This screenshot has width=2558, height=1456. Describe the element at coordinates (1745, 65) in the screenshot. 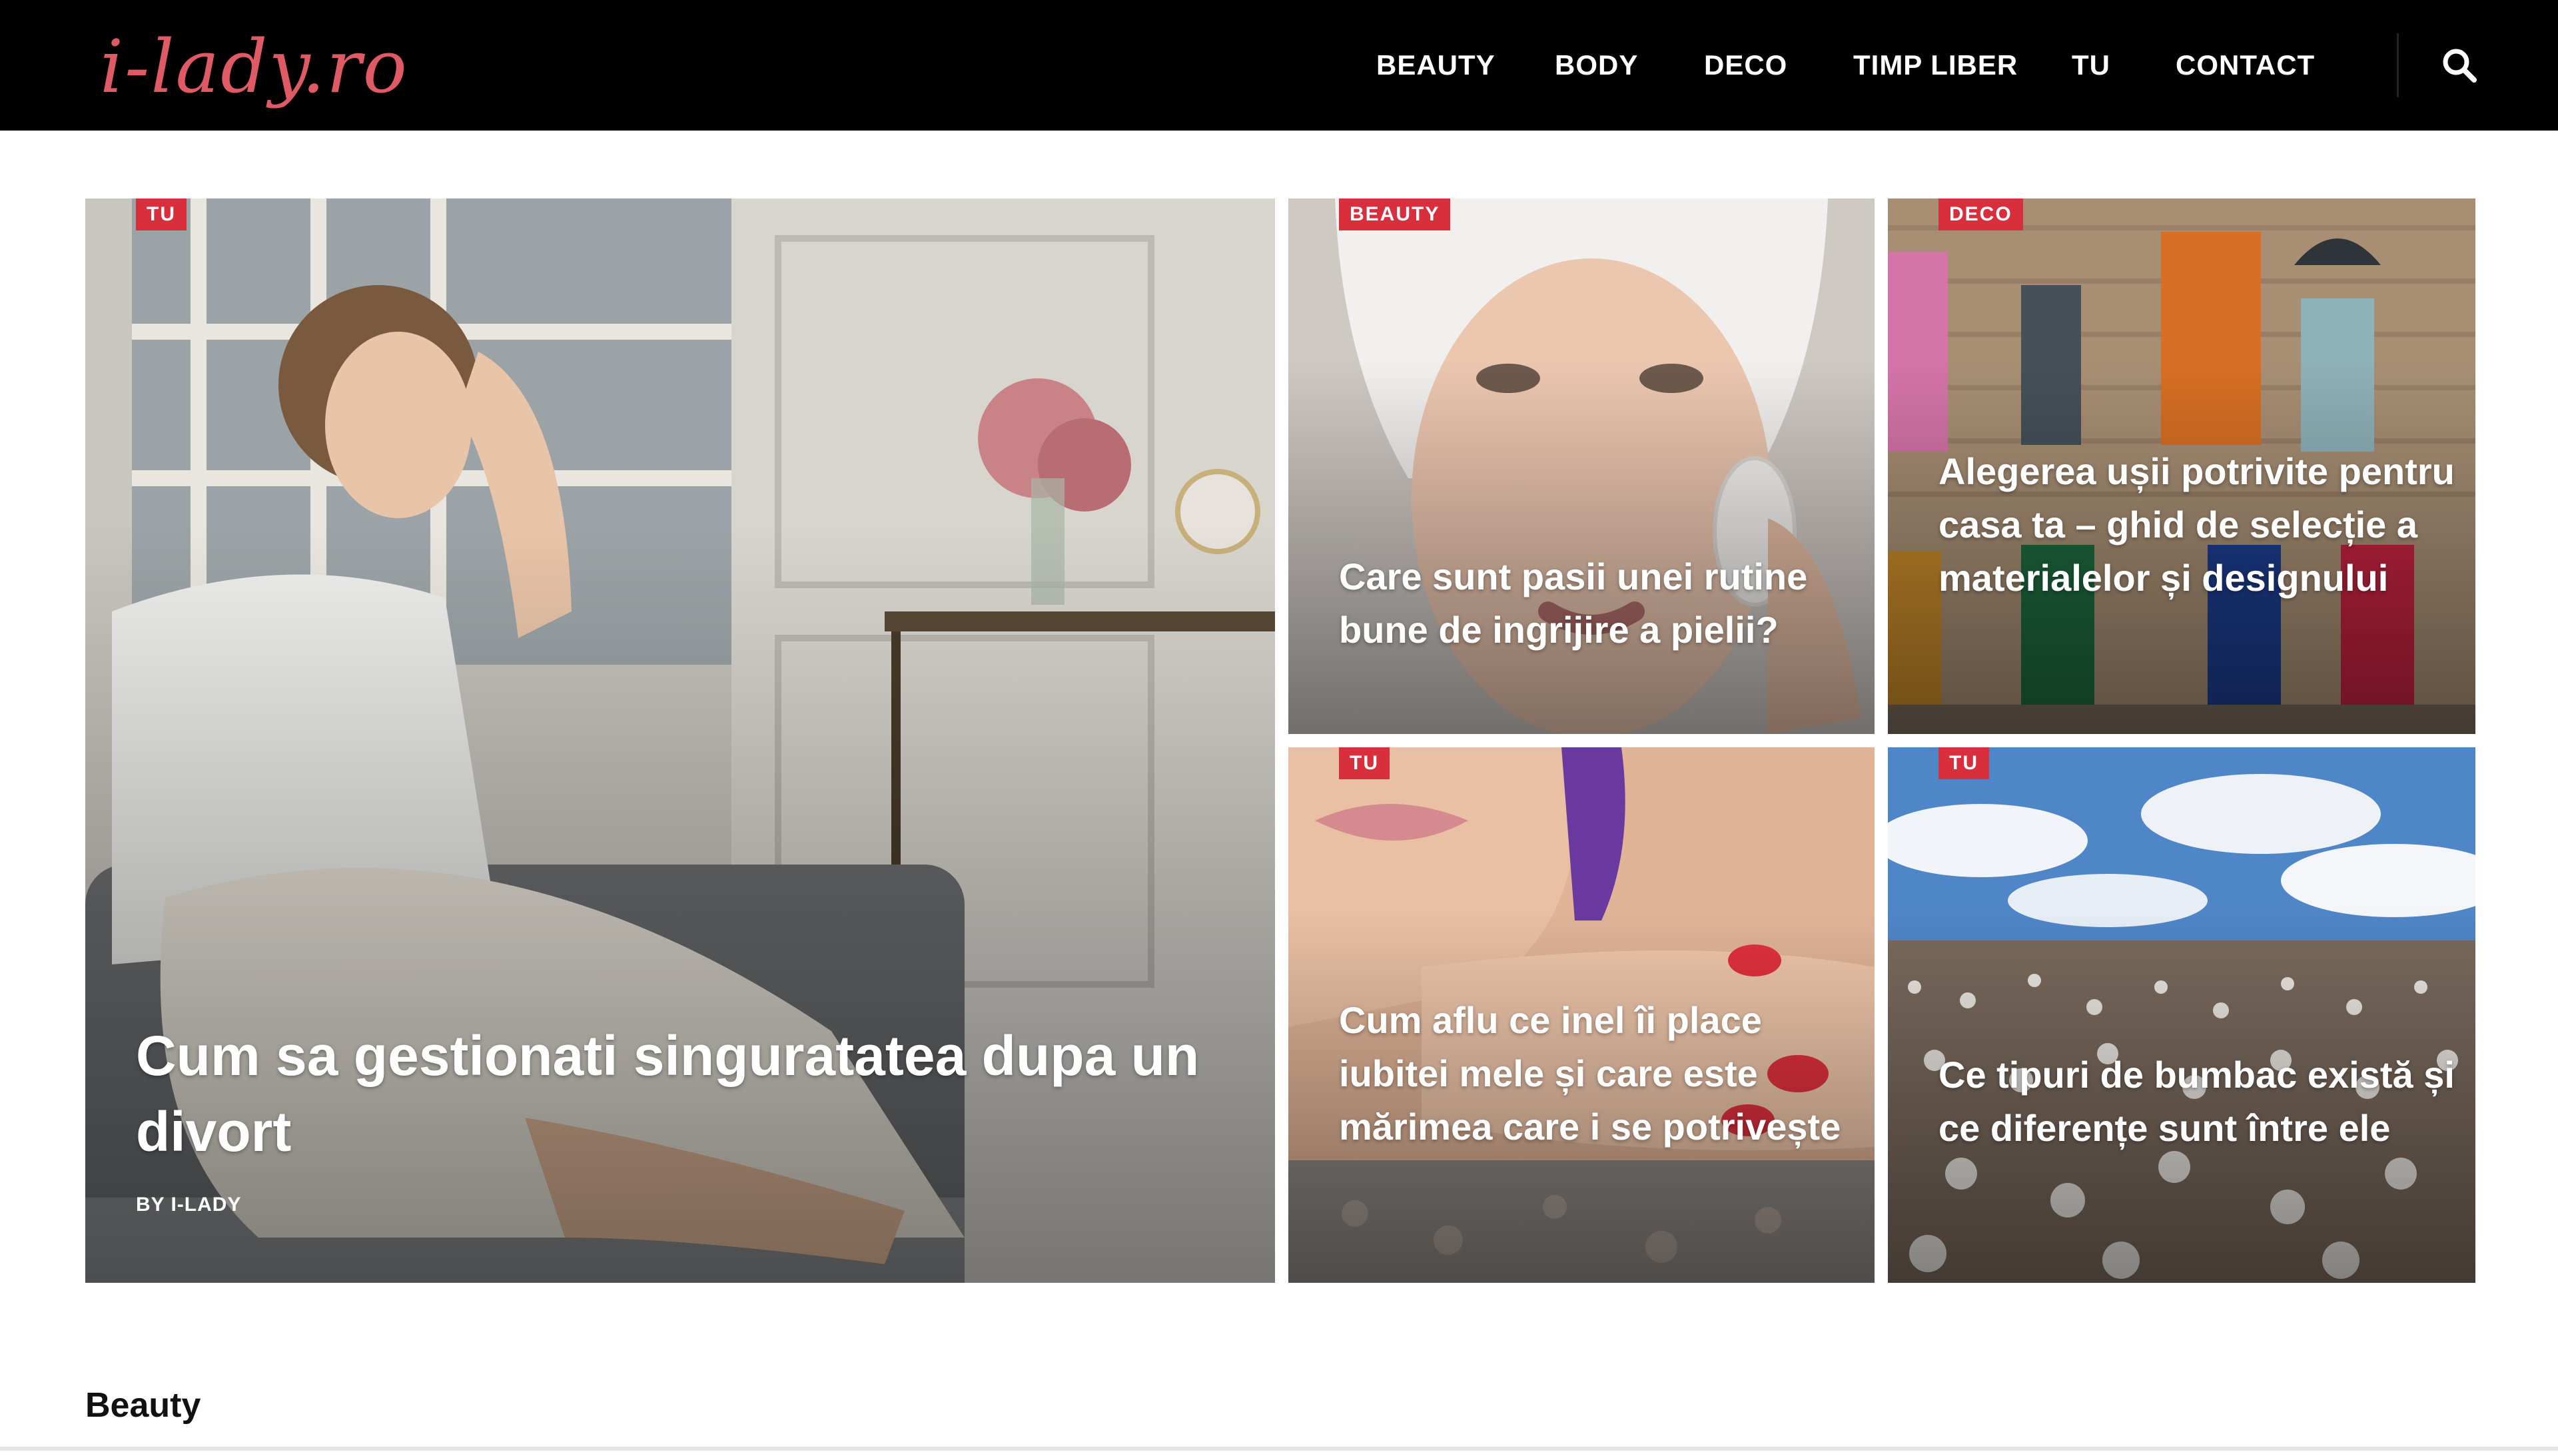

I see `nav-item-deco: DECO` at that location.